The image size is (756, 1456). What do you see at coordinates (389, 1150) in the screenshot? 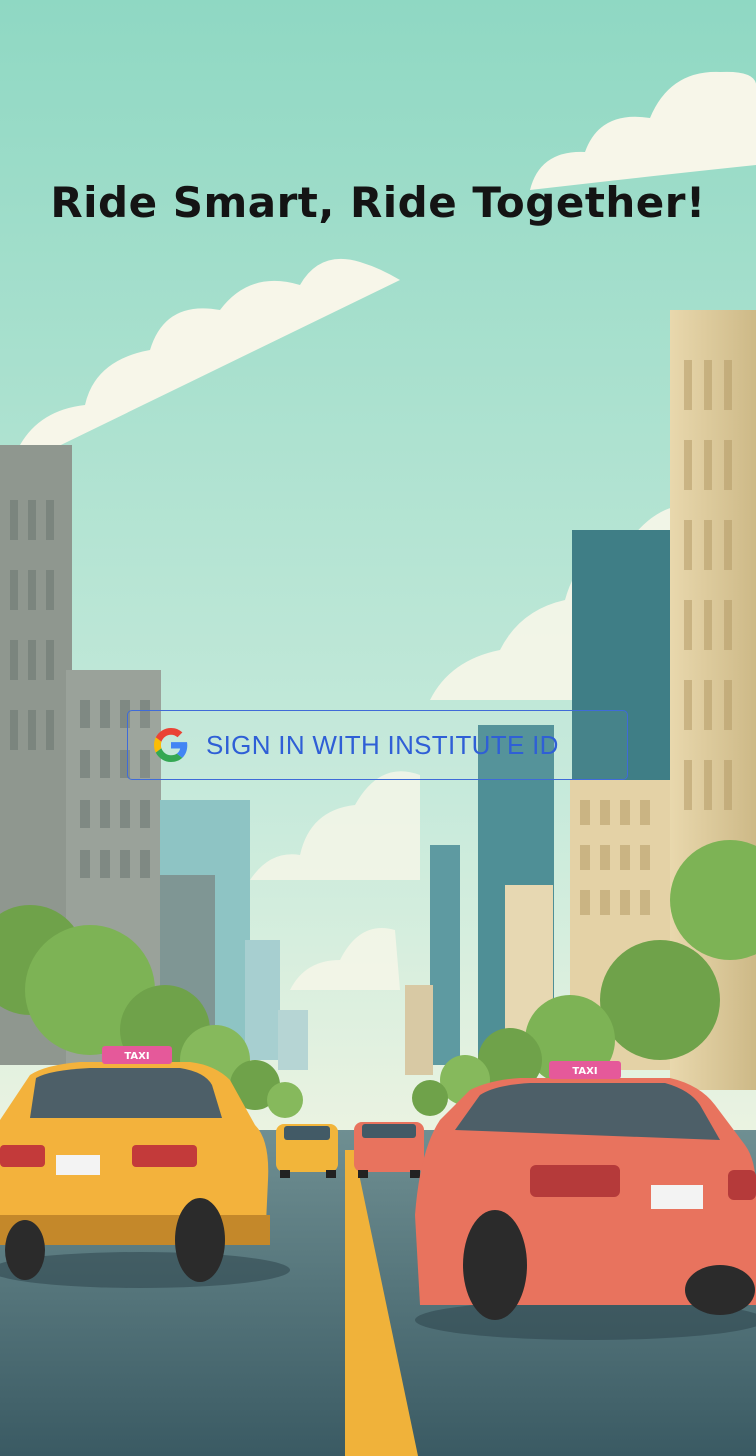
I see `far-taxi-red` at bounding box center [389, 1150].